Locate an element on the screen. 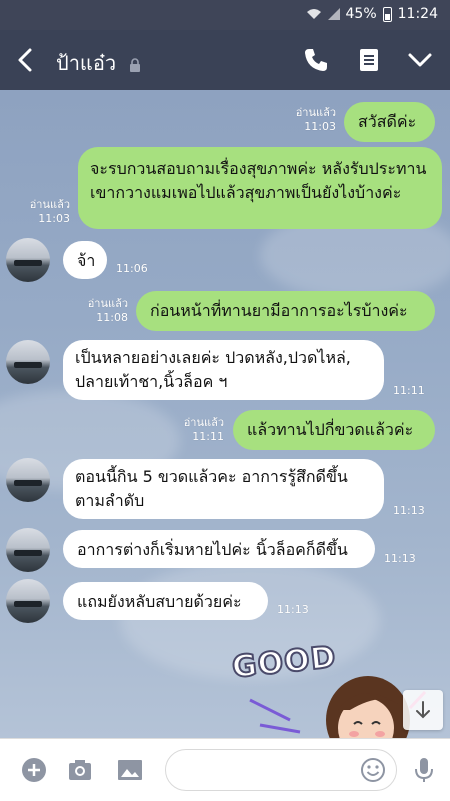 The height and width of the screenshot is (801, 450). lock-icon is located at coordinates (135, 64).